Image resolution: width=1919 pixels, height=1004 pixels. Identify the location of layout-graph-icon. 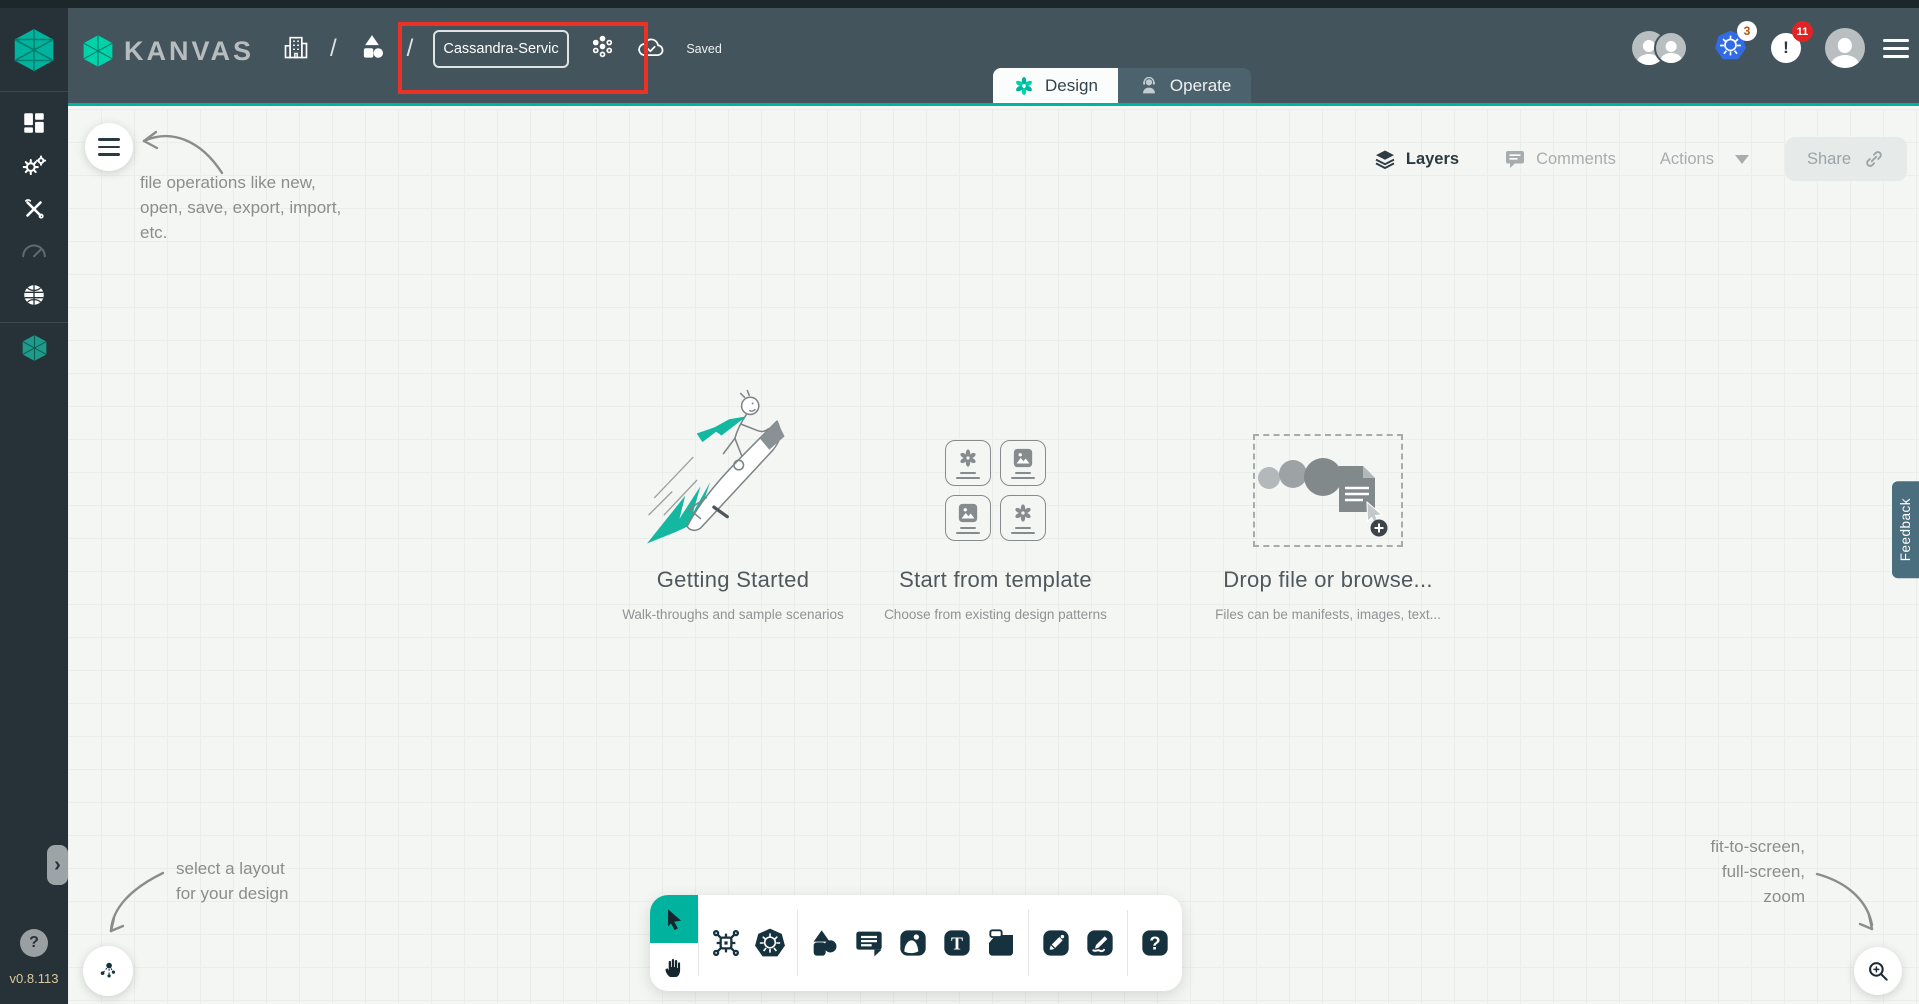
(108, 970).